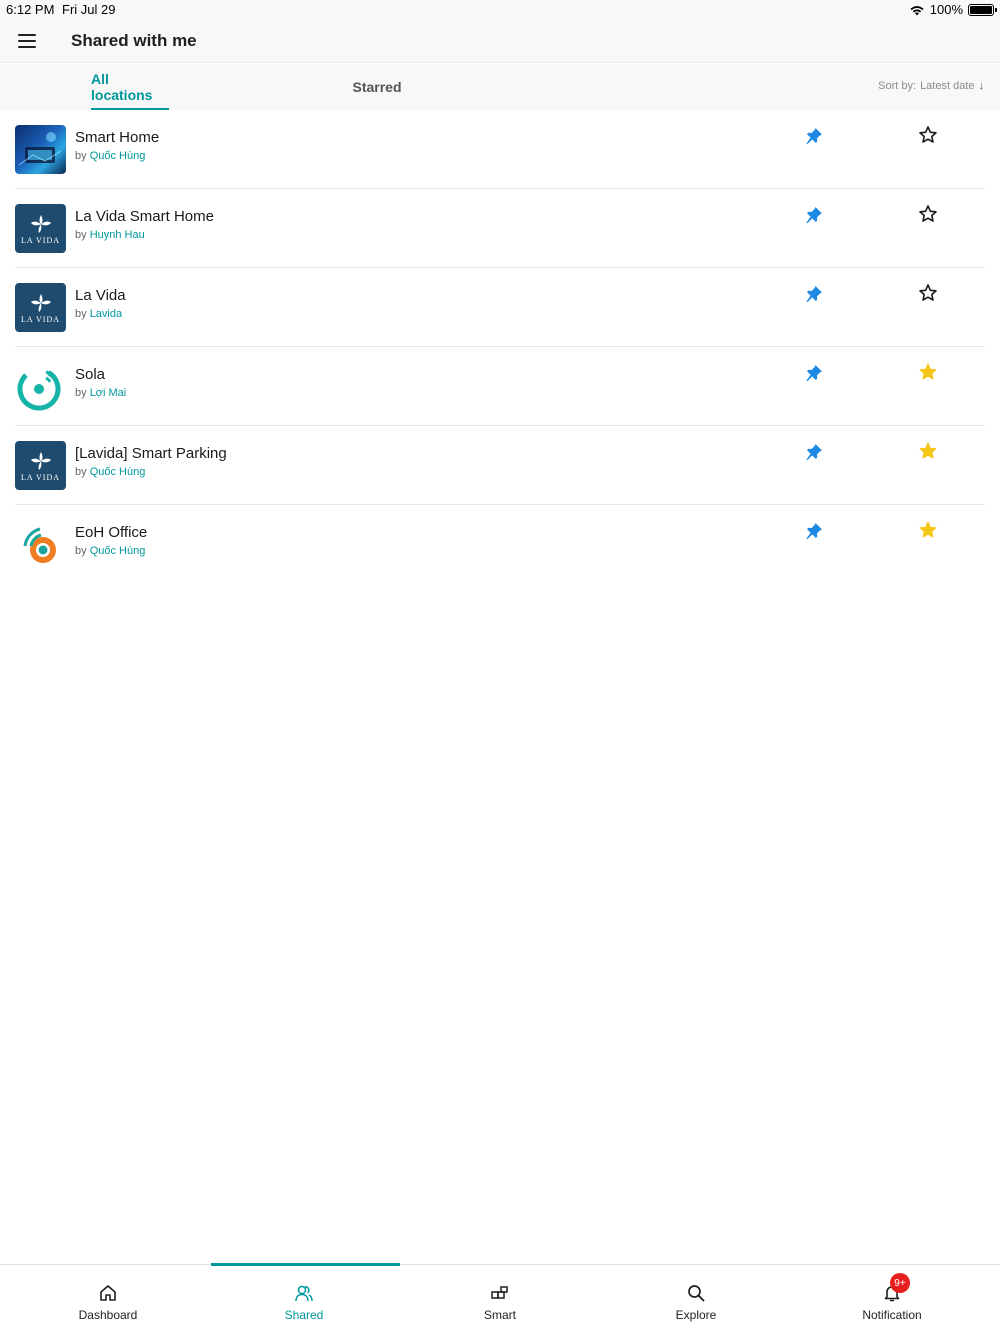 This screenshot has width=1000, height=1334. Describe the element at coordinates (917, 10) in the screenshot. I see `wifi-icon` at that location.